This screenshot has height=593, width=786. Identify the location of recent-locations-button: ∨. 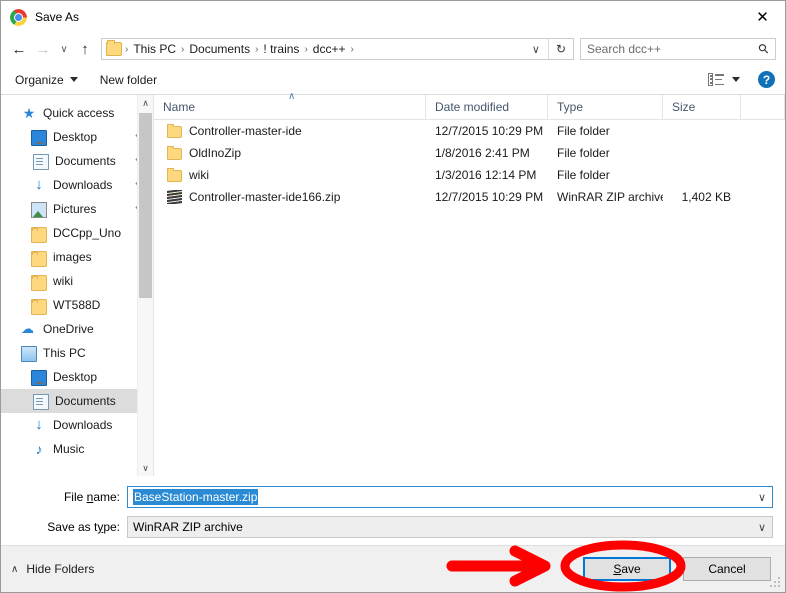
(64, 49).